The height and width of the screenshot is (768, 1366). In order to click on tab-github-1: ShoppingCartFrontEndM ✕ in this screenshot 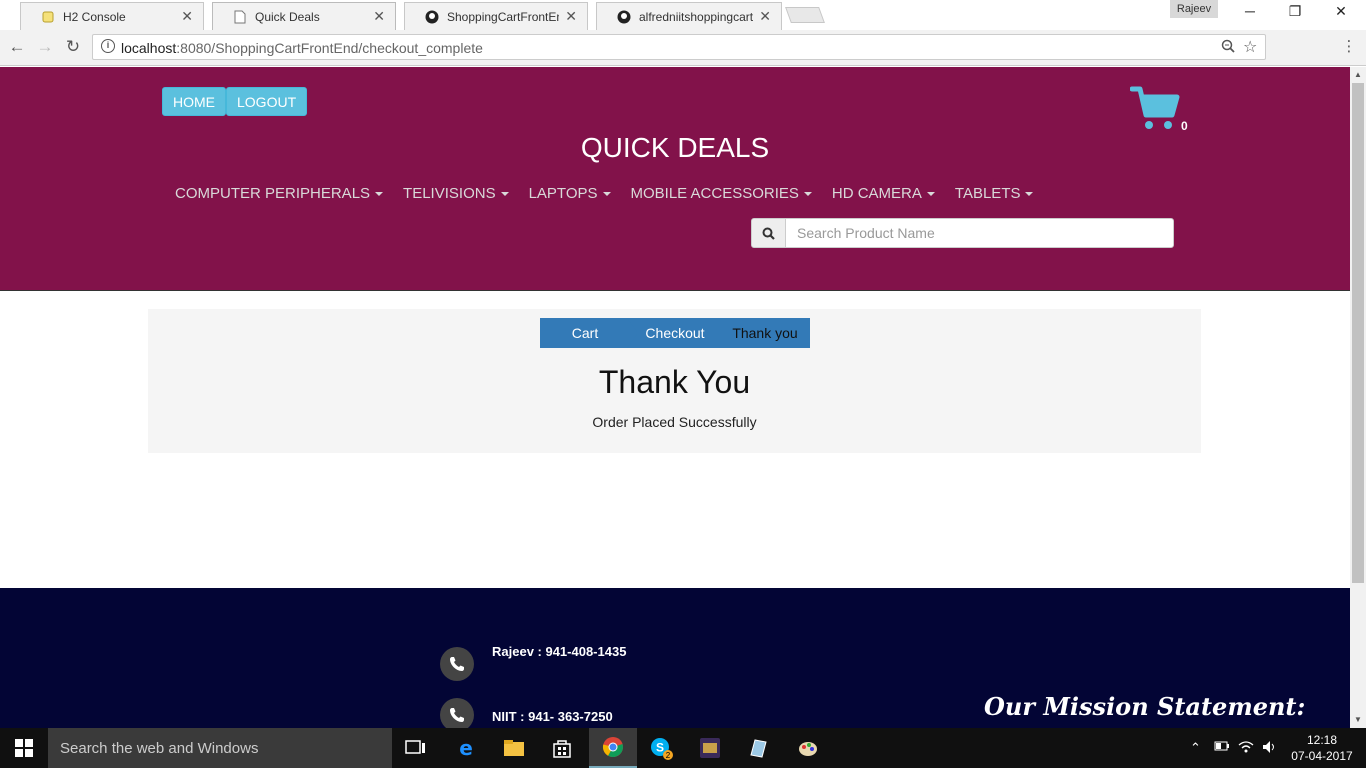, I will do `click(496, 16)`.